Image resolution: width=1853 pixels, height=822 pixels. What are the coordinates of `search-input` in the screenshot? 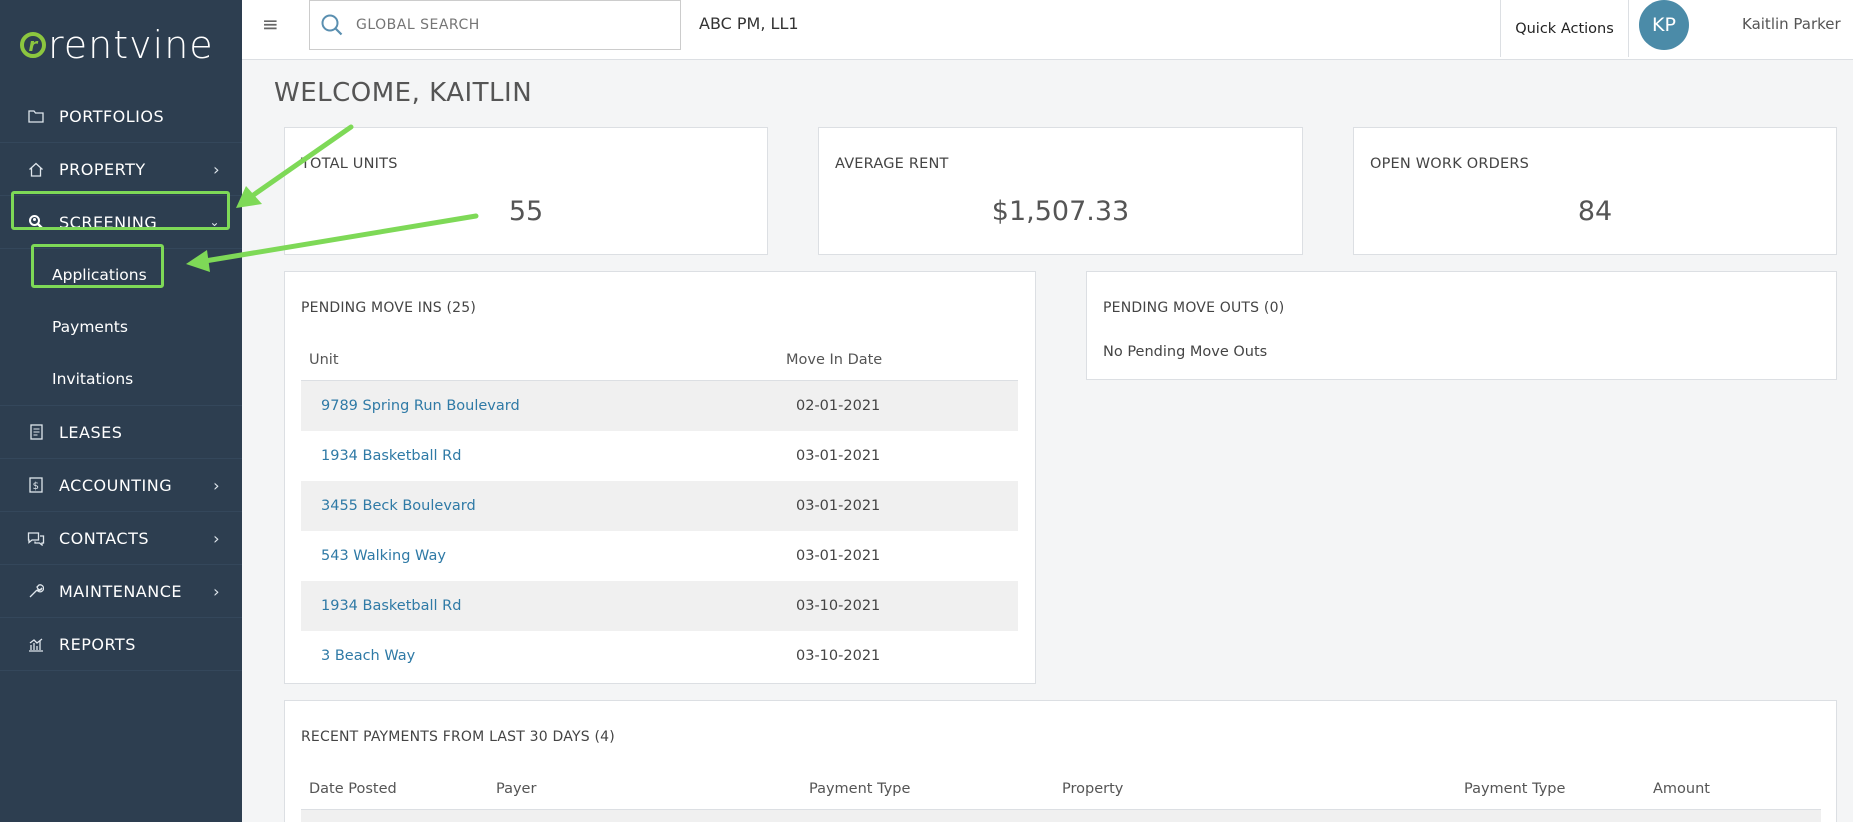 It's located at (506, 25).